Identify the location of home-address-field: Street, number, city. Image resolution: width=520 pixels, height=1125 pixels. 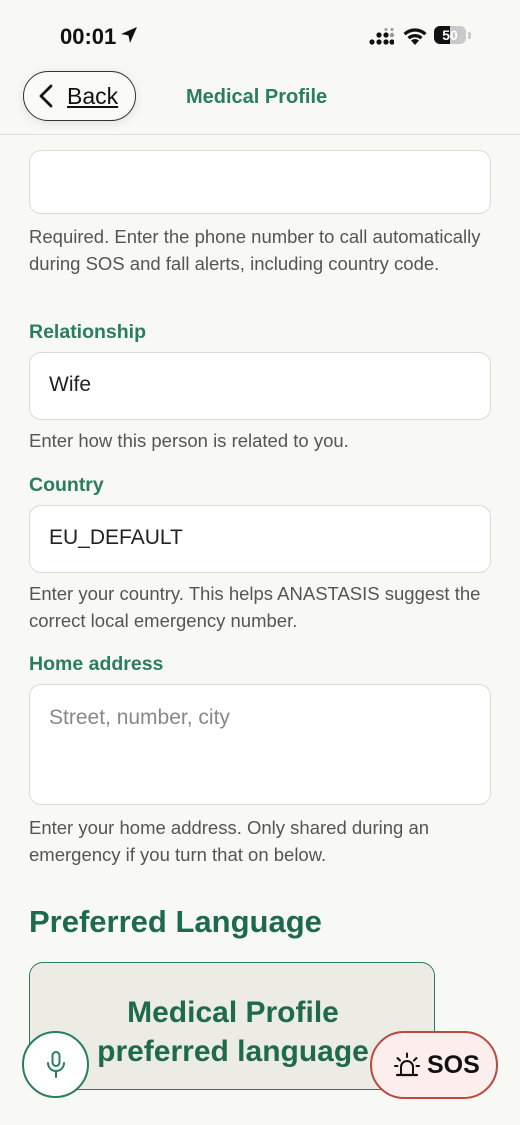
(260, 744).